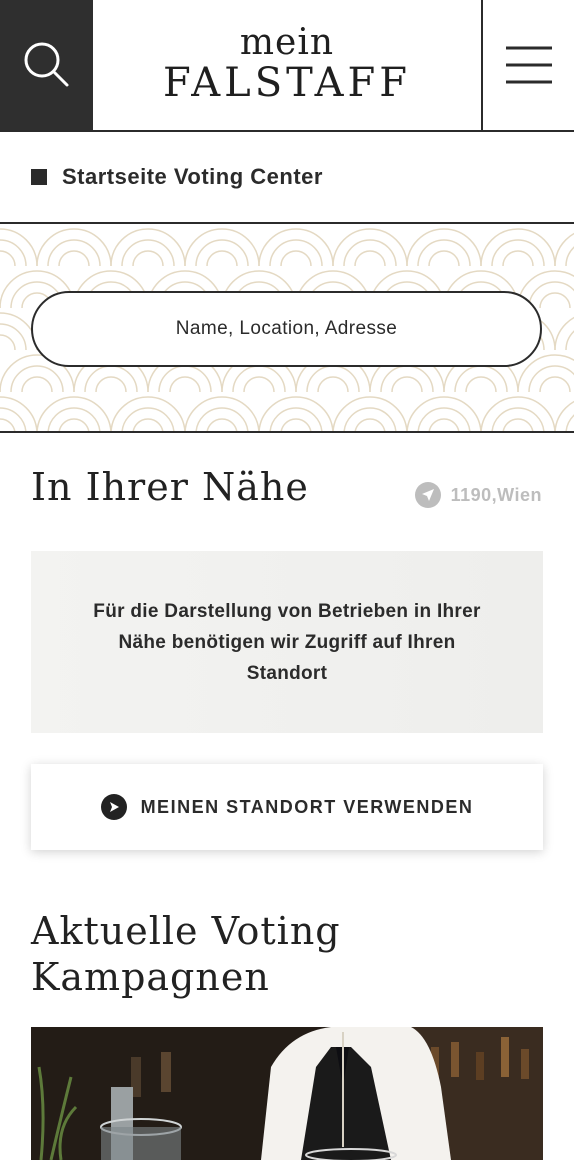 This screenshot has width=574, height=1160. Describe the element at coordinates (170, 487) in the screenshot. I see `nearby-title: In Ihrer Nähe` at that location.